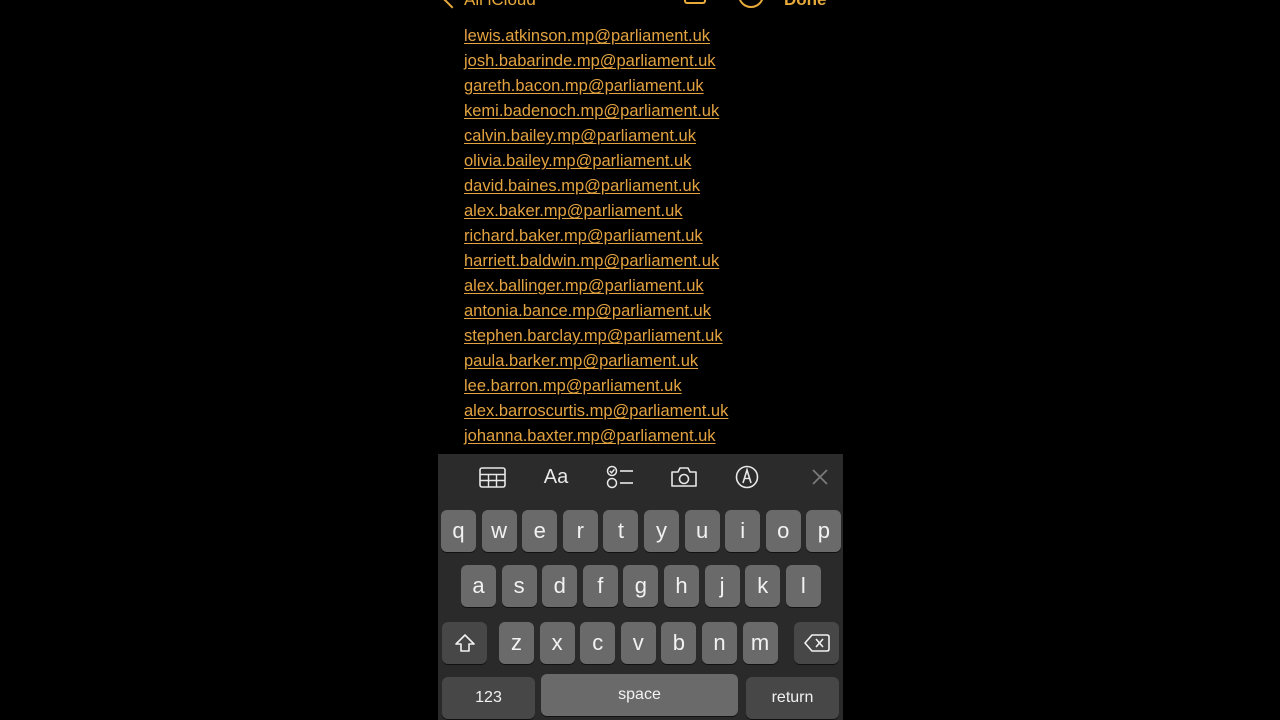  Describe the element at coordinates (639, 695) in the screenshot. I see `space-key: space` at that location.